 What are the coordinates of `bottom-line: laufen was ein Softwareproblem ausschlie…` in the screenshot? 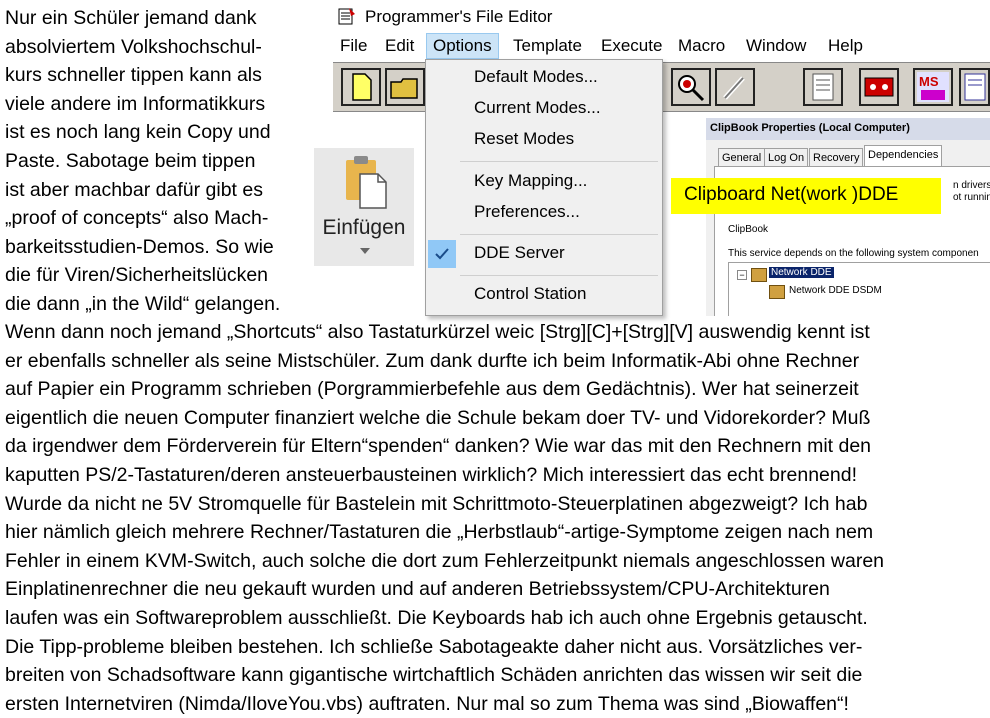 It's located at (436, 617).